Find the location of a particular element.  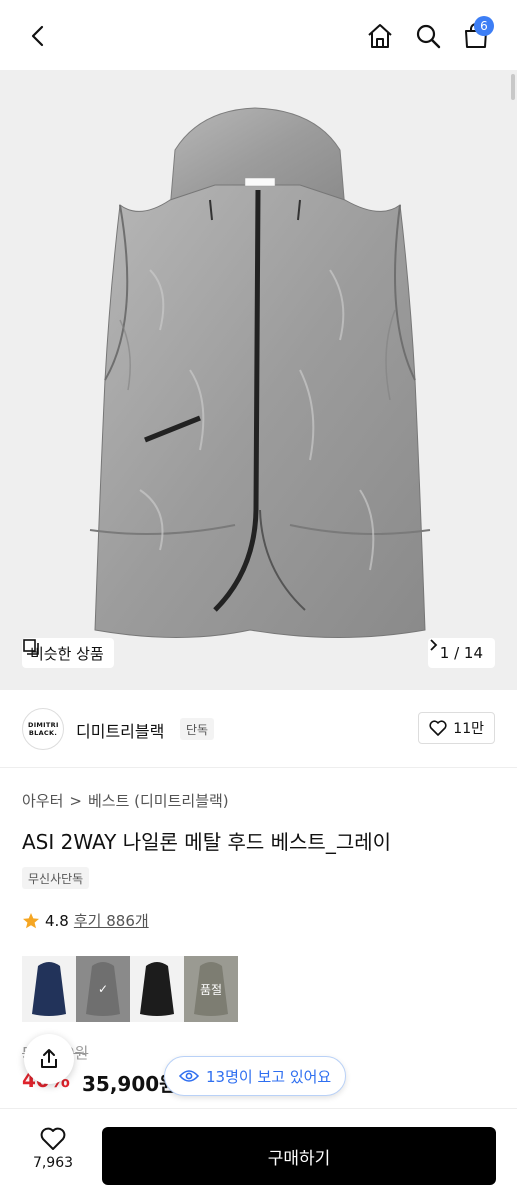

live-viewers-text: 13명이 보고 있어요 is located at coordinates (269, 1076).